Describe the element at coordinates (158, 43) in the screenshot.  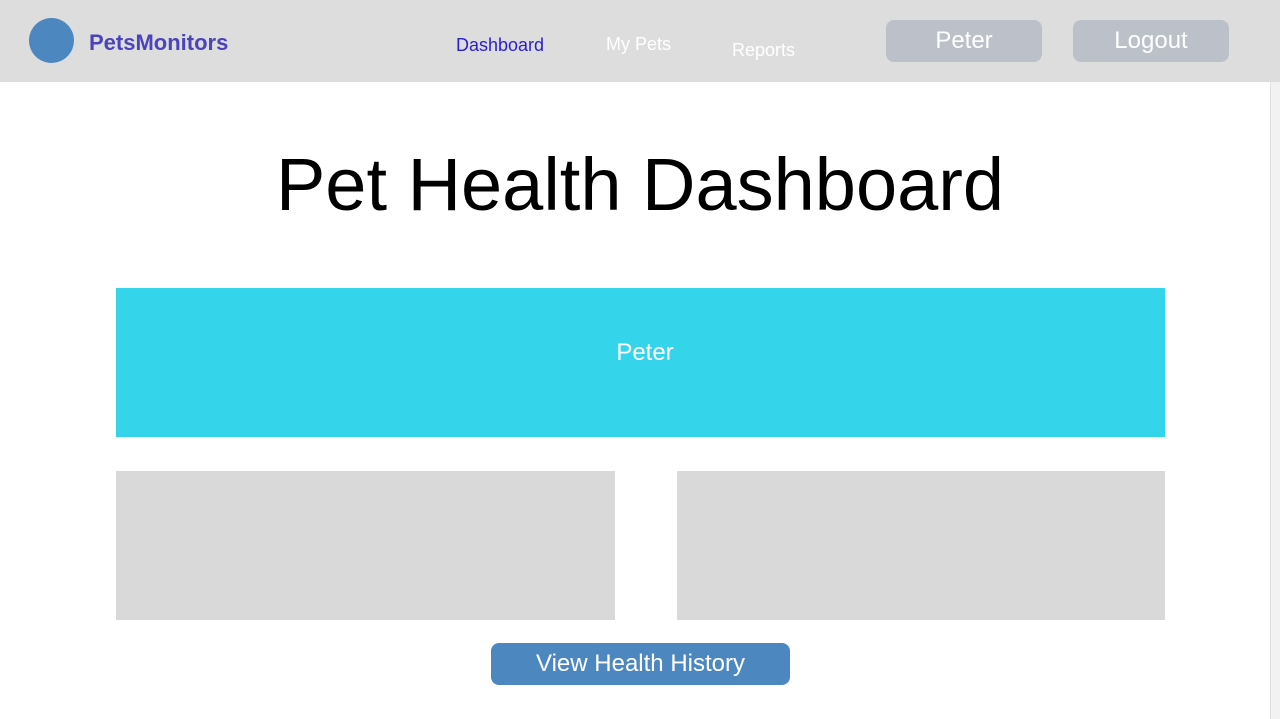
I see `brand-name: PetsMonitors` at that location.